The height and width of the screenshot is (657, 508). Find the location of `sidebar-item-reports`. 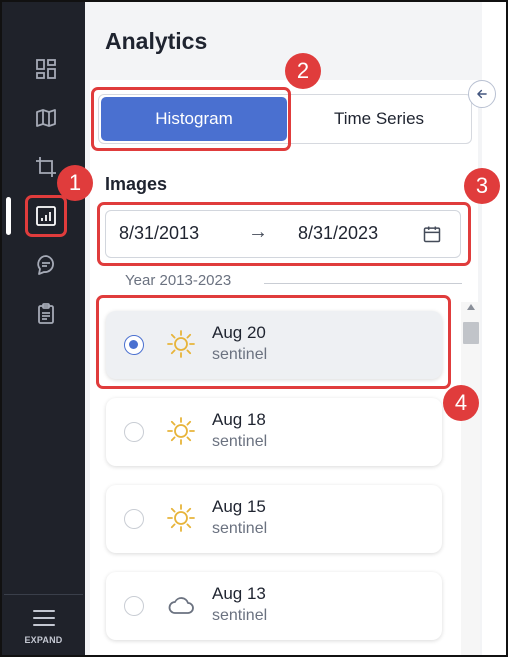

sidebar-item-reports is located at coordinates (46, 314).